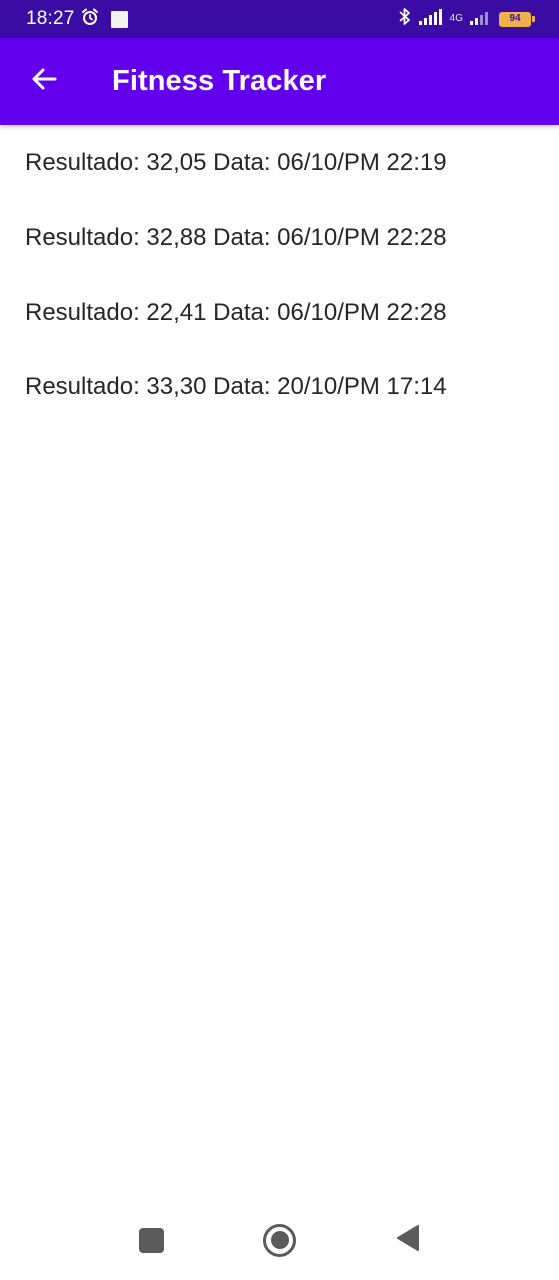 This screenshot has width=559, height=1280. What do you see at coordinates (405, 19) in the screenshot?
I see `bluetooth-icon` at bounding box center [405, 19].